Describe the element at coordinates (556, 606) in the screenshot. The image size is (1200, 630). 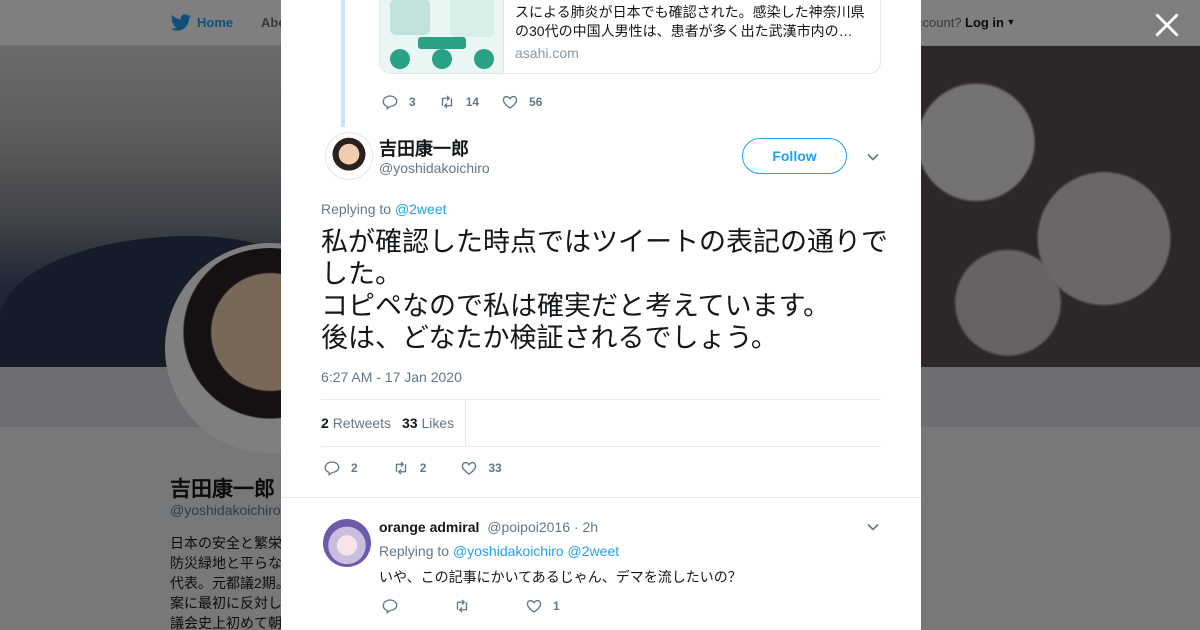
I see `like-count: 1` at that location.